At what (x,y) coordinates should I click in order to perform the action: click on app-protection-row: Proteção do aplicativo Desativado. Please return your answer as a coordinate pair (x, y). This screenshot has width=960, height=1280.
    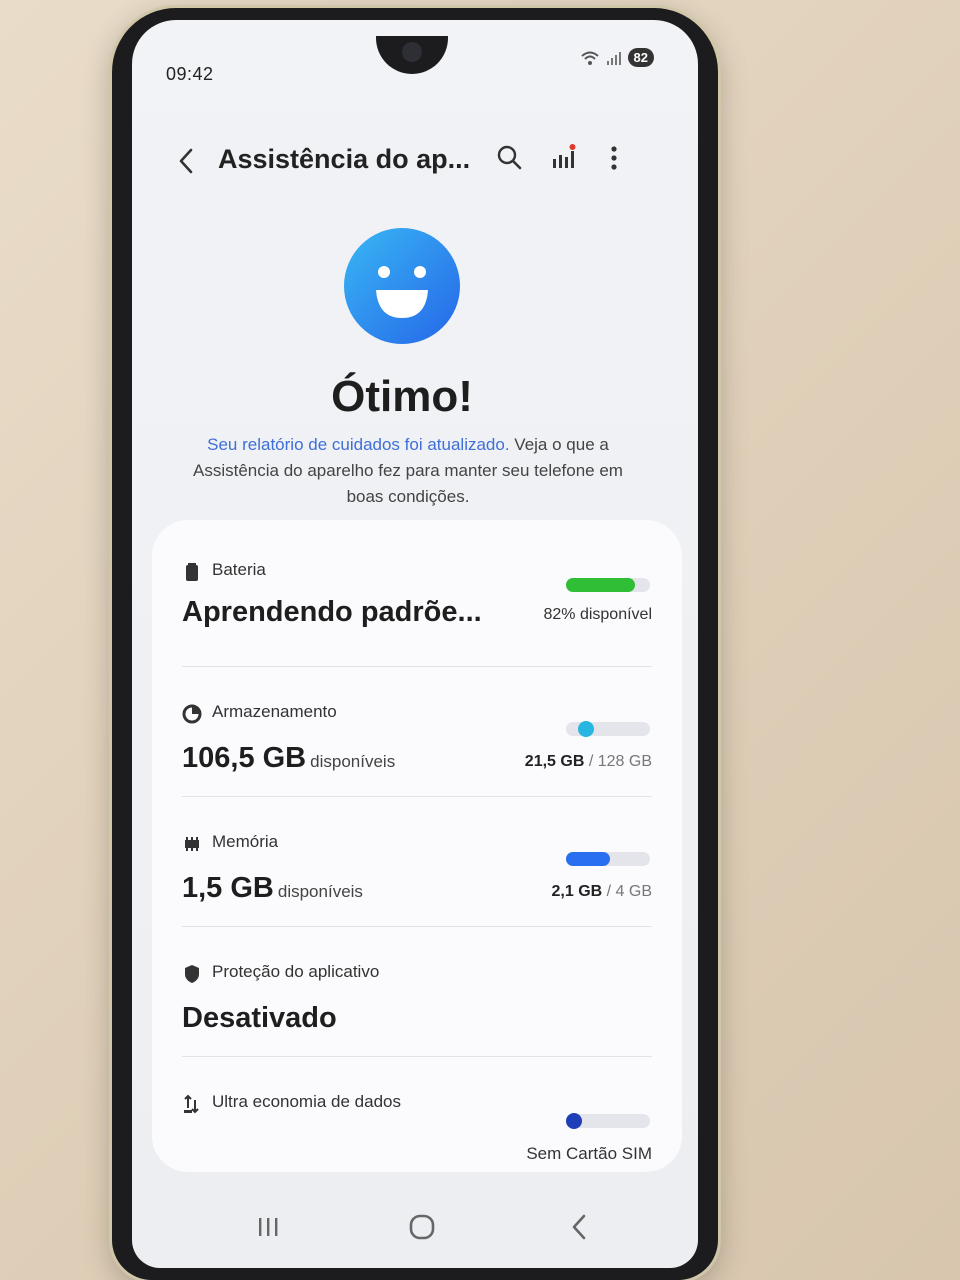
    Looking at the image, I should click on (417, 990).